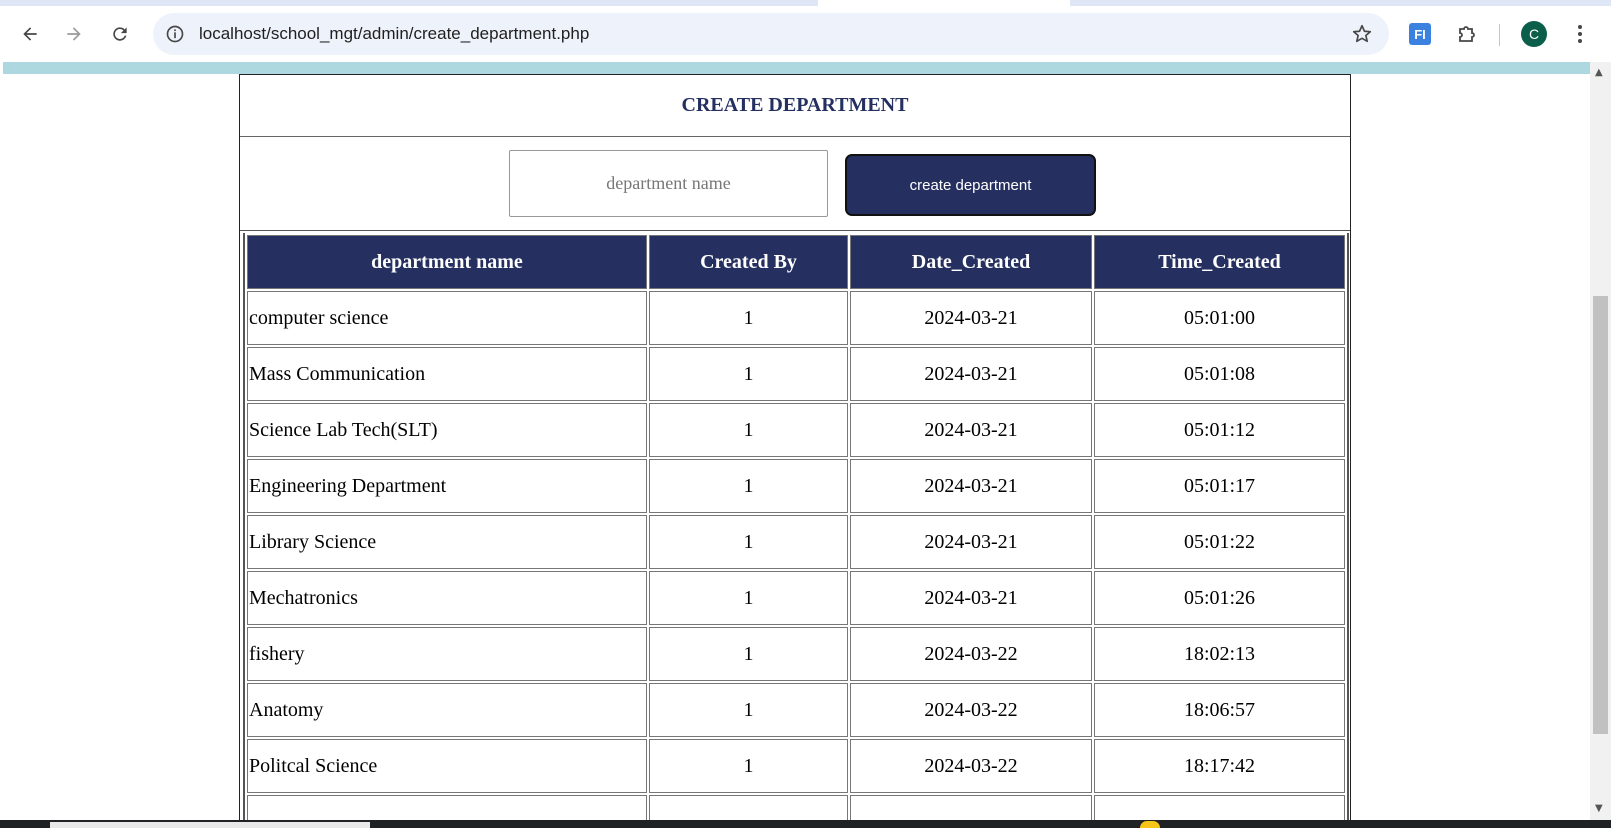 The height and width of the screenshot is (828, 1611). What do you see at coordinates (1219, 710) in the screenshot?
I see `time-created-cell: 18:06:57` at bounding box center [1219, 710].